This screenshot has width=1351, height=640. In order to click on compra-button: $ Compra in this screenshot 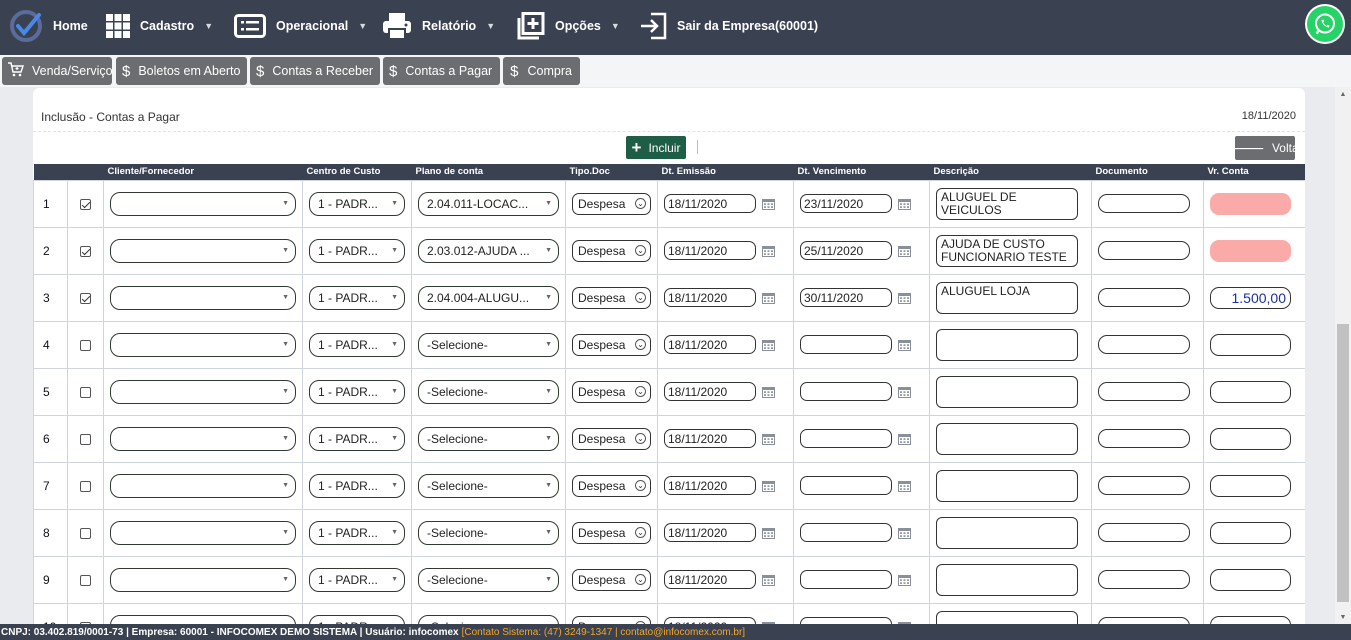, I will do `click(541, 71)`.